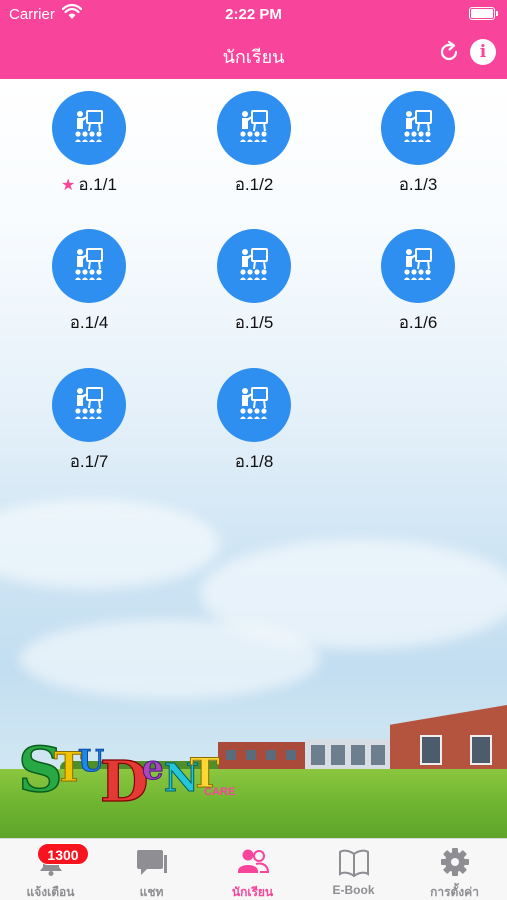  I want to click on class-name: อ.1/5, so click(254, 322).